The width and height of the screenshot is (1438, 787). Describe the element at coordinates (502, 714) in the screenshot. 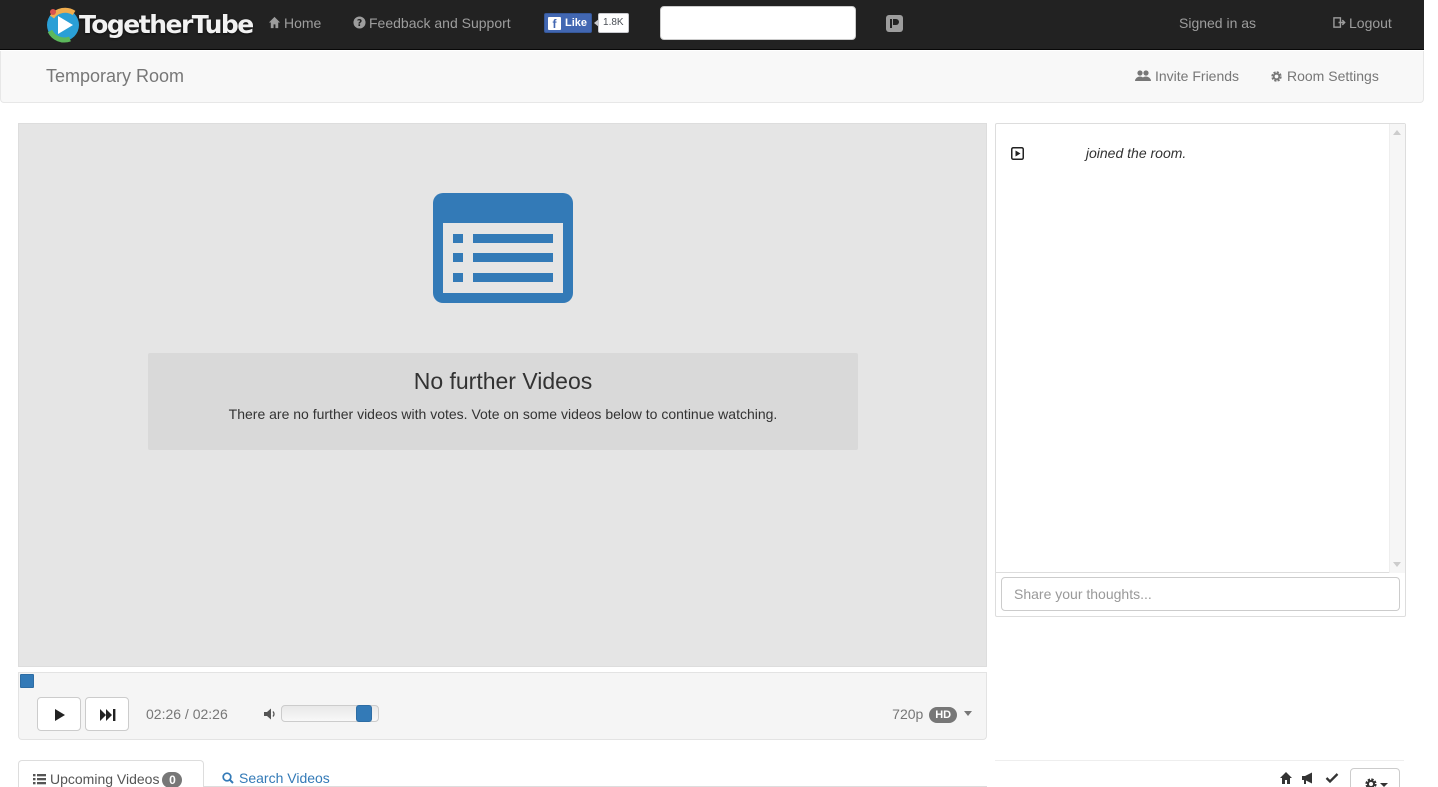

I see `player-controls: 02:26 / 02:26 720p HD` at that location.